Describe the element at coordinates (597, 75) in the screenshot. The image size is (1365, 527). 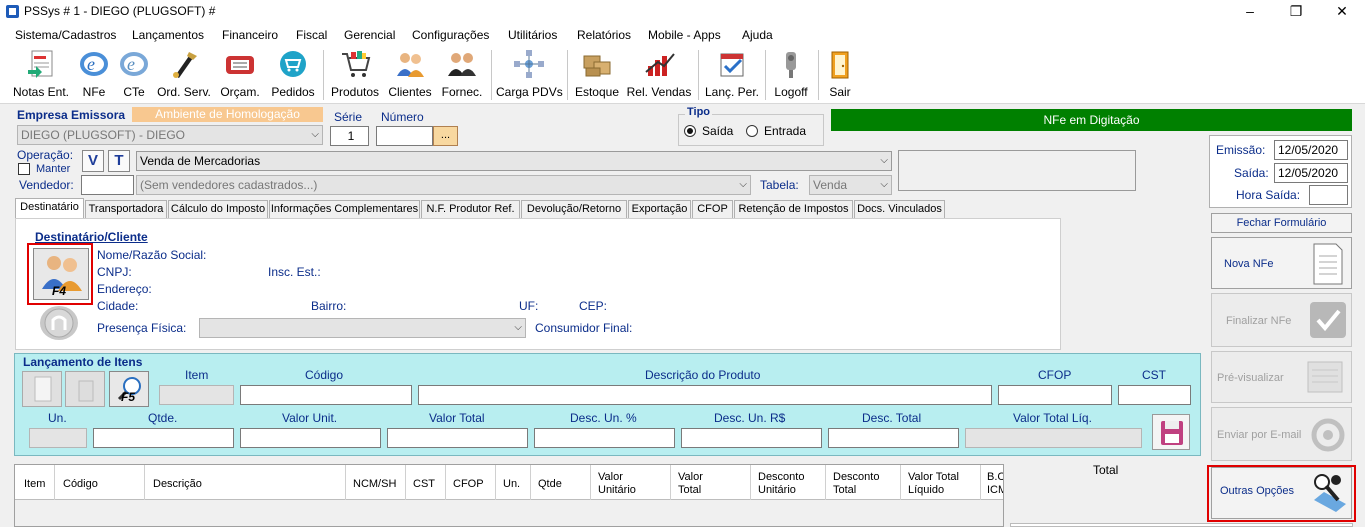
I see `toolbar-estoque-button: Estoque` at that location.